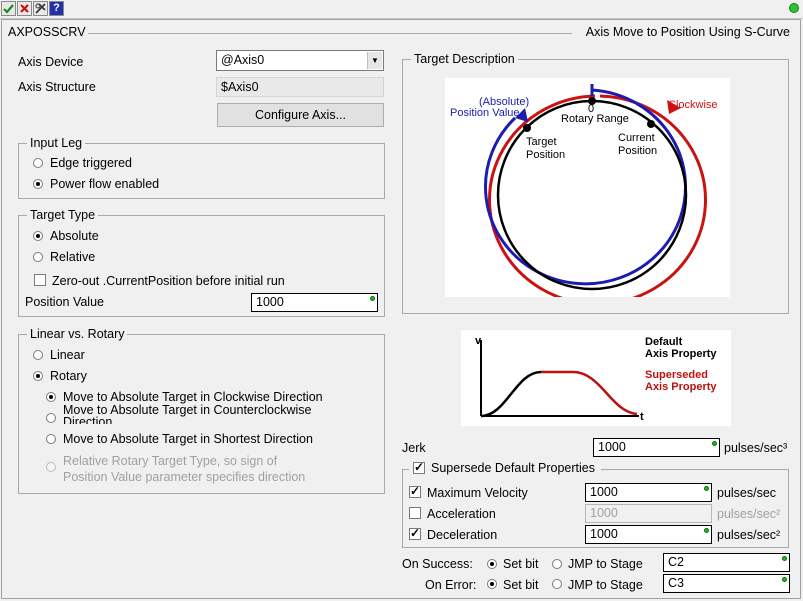 The width and height of the screenshot is (803, 601). I want to click on current-text-1: Current, so click(636, 138).